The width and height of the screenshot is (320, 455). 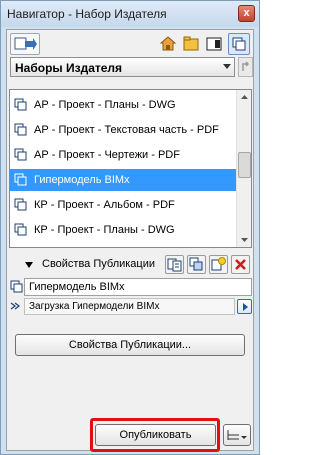 I want to click on section-title: Свойства Публикации, so click(x=99, y=264).